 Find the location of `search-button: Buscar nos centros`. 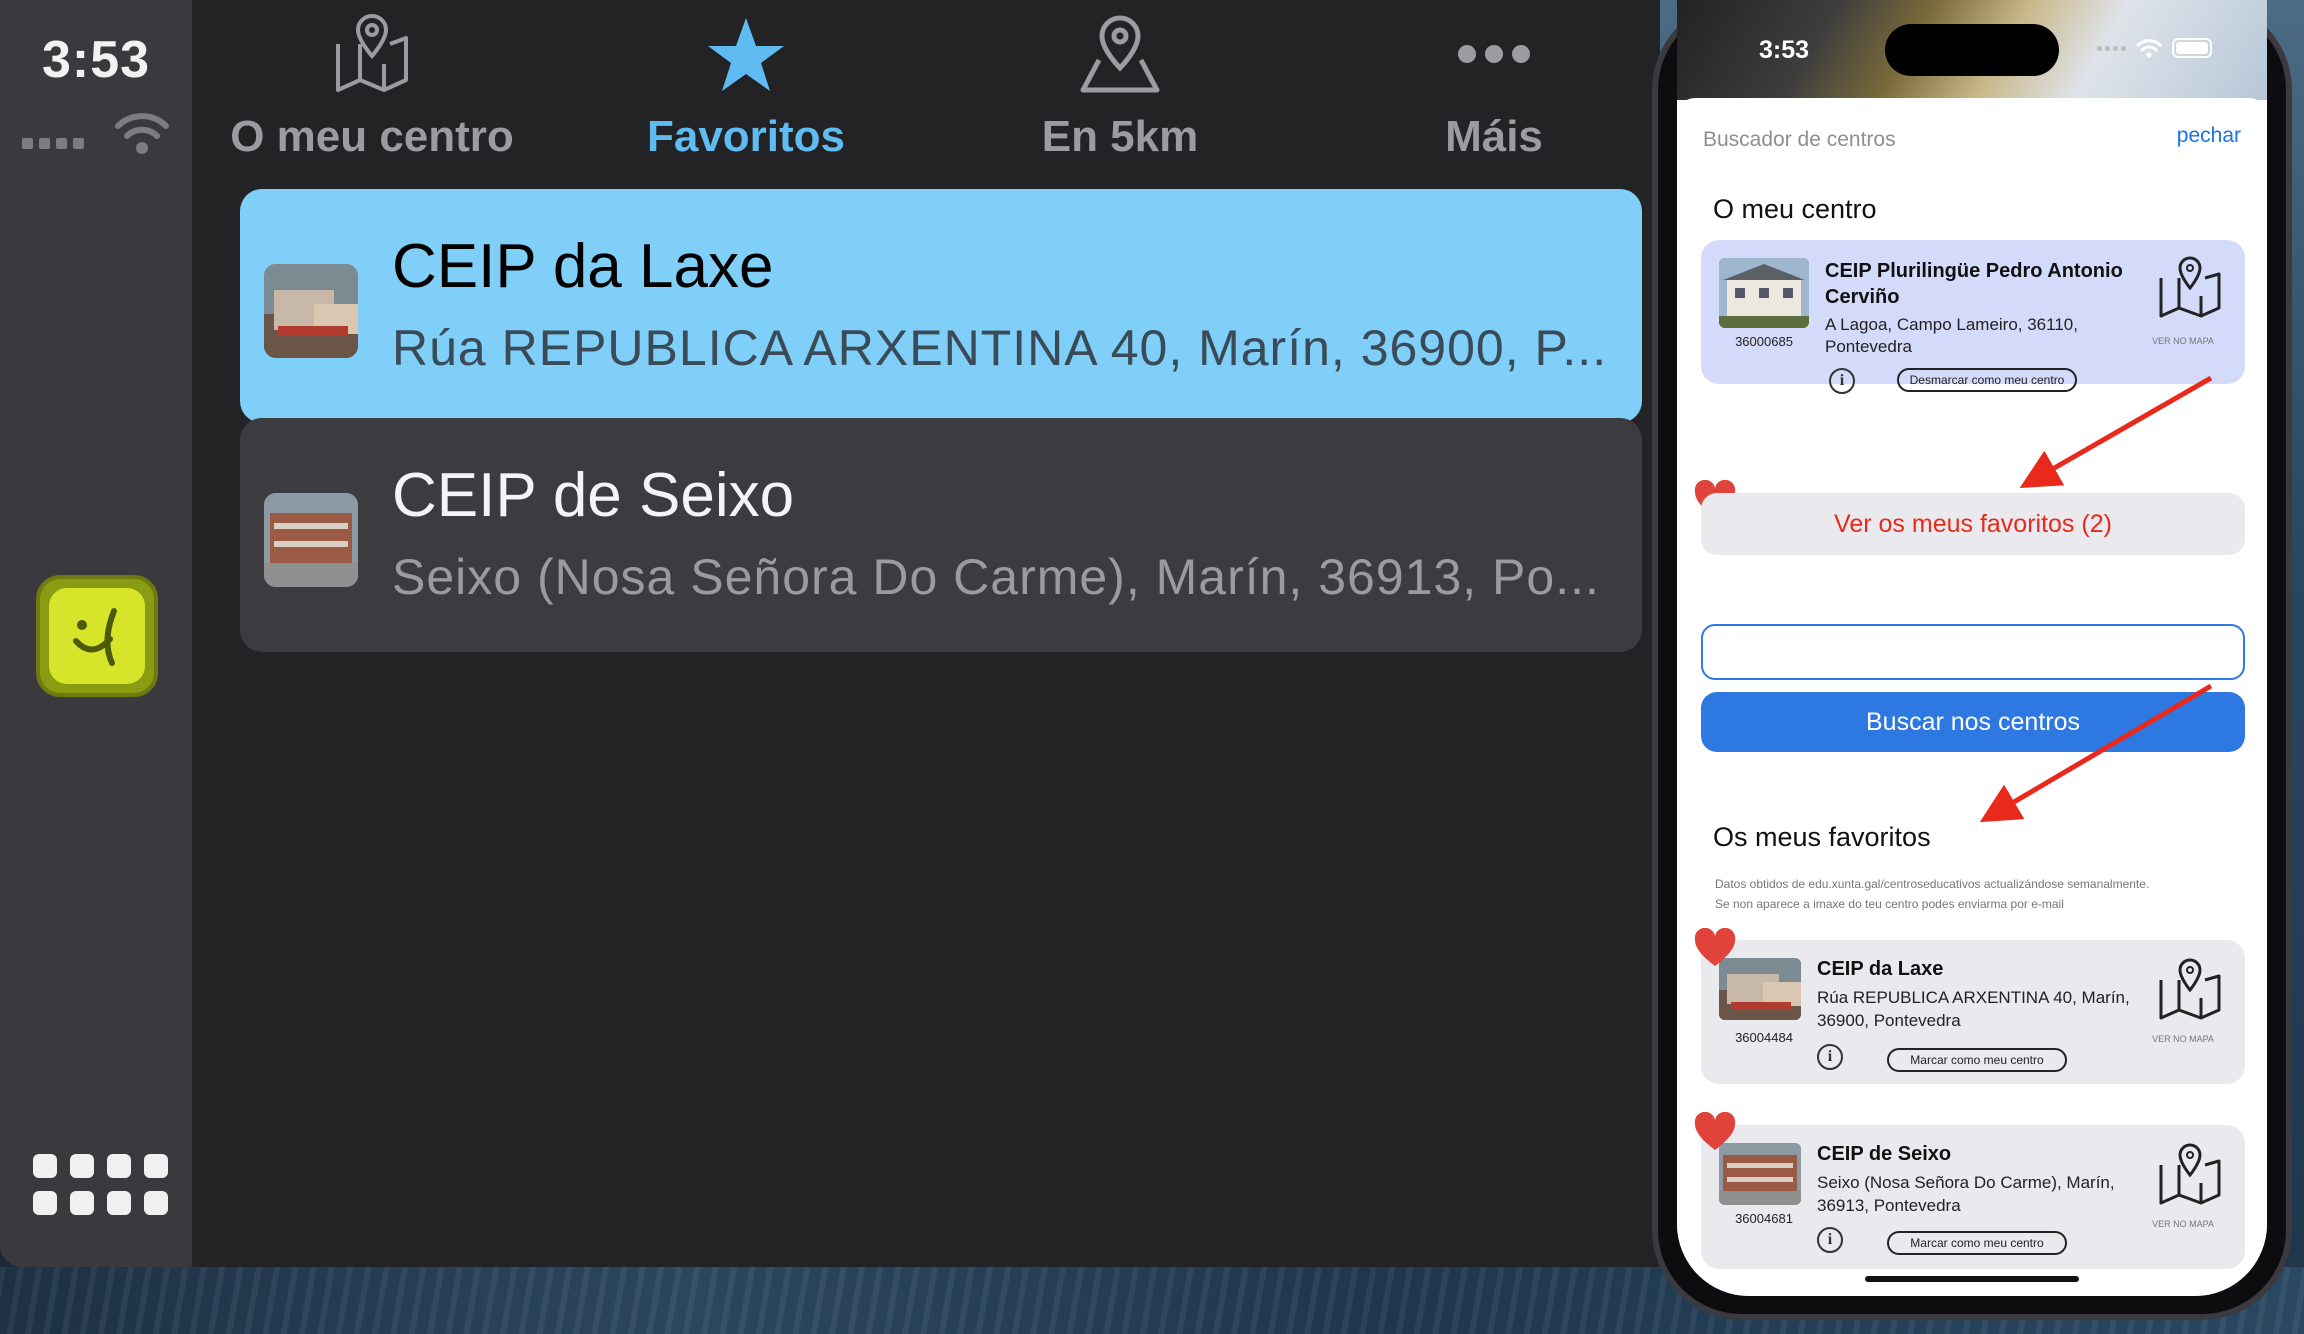

search-button: Buscar nos centros is located at coordinates (1973, 722).